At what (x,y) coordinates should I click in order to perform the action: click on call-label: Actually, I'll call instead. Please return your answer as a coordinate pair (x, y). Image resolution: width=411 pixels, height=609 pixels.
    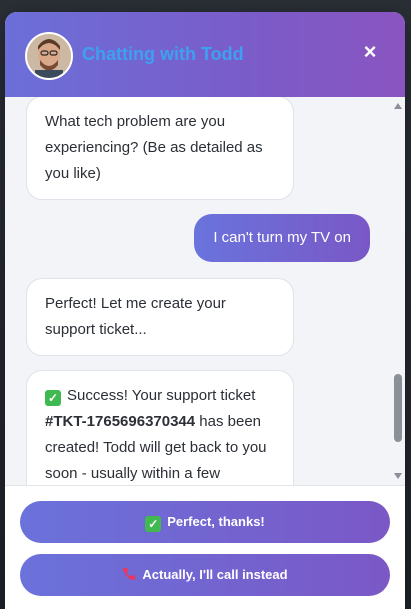
    Looking at the image, I should click on (215, 574).